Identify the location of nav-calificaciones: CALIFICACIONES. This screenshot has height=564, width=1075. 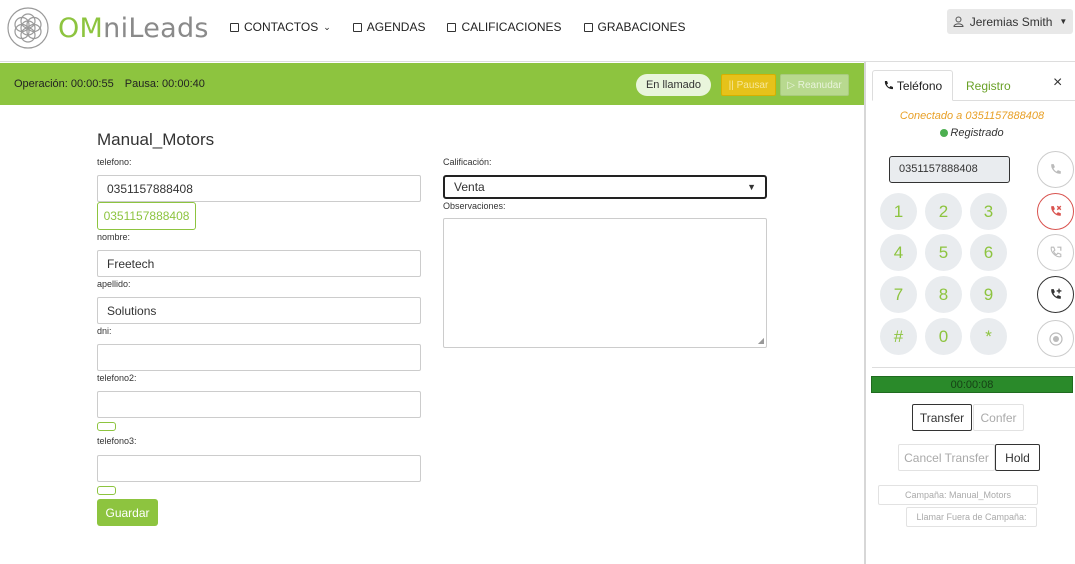
(504, 27).